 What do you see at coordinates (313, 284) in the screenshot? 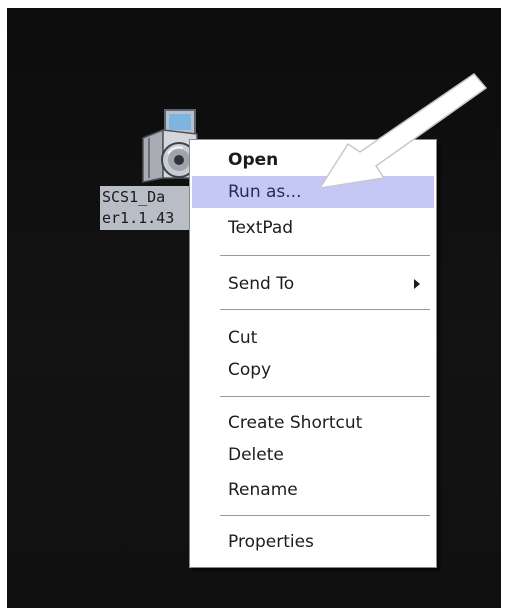
I see `menu-item-send-to: Send To` at bounding box center [313, 284].